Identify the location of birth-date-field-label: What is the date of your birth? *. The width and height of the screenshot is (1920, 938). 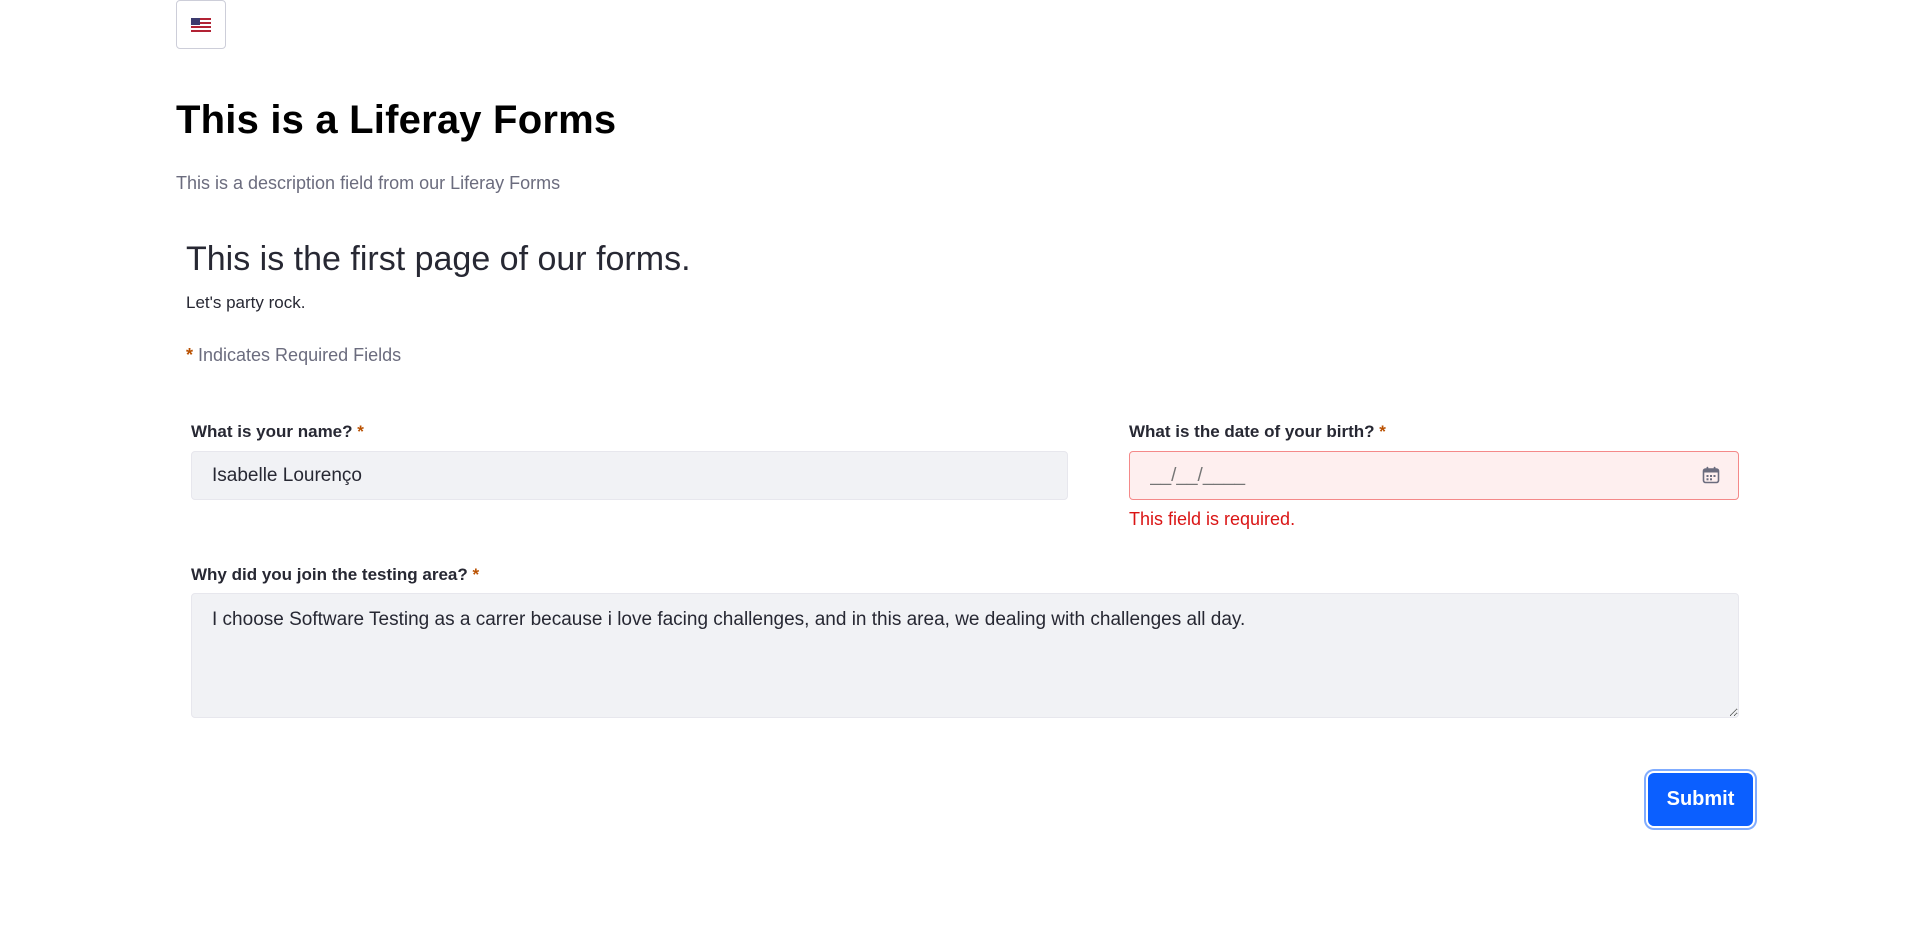
(1257, 432).